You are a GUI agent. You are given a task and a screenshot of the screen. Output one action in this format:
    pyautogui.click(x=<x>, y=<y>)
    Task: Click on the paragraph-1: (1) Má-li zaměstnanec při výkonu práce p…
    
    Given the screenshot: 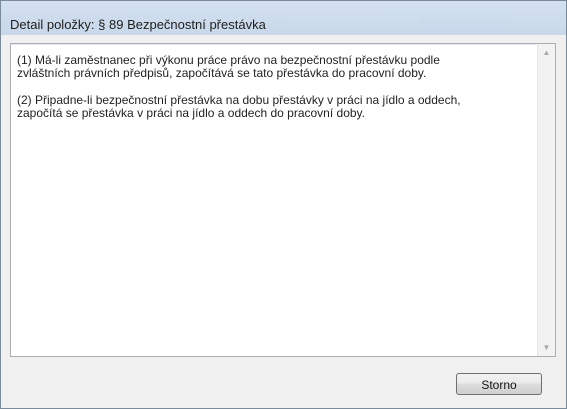 What is the action you would take?
    pyautogui.click(x=228, y=66)
    